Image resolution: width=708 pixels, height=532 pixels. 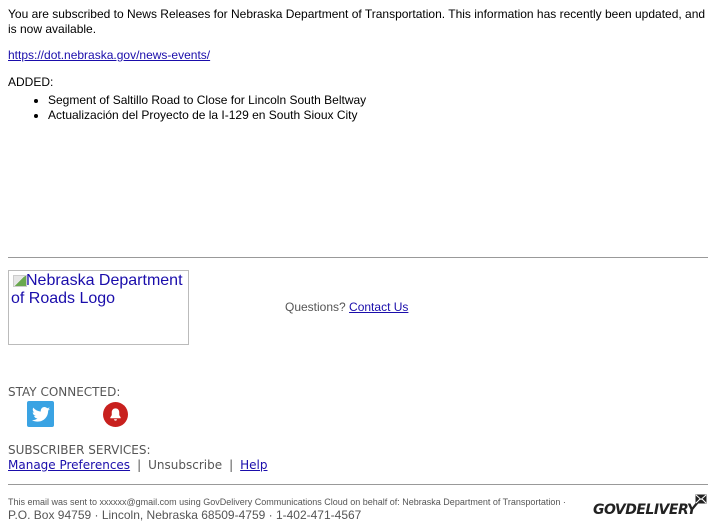 What do you see at coordinates (64, 392) in the screenshot?
I see `stay-connected-label: STAY CONNECTED:` at bounding box center [64, 392].